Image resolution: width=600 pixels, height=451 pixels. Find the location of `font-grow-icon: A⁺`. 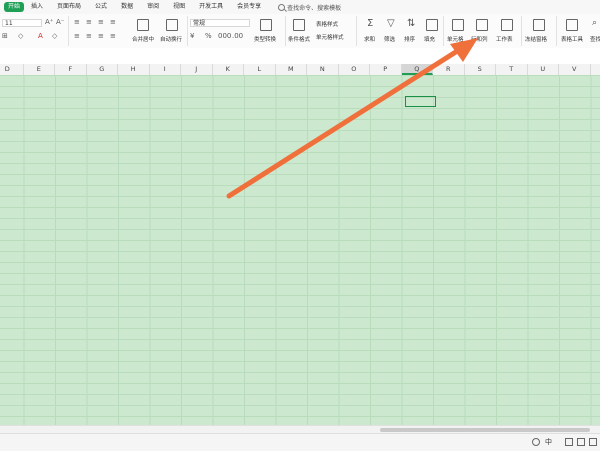

font-grow-icon: A⁺ is located at coordinates (49, 22).